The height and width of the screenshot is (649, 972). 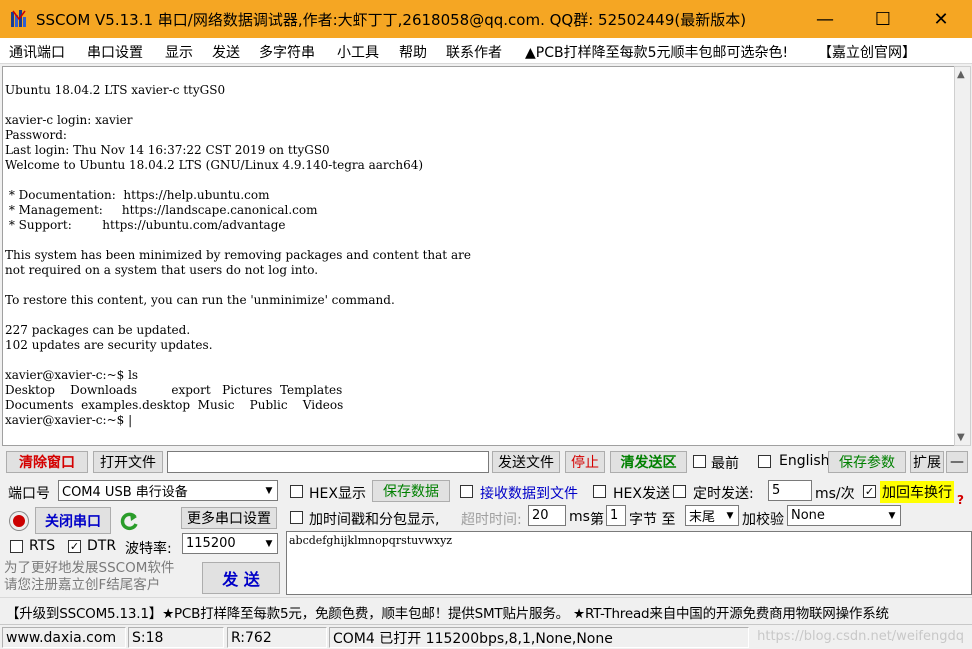 What do you see at coordinates (723, 494) in the screenshot?
I see `timed-send-label: 定时发送:` at bounding box center [723, 494].